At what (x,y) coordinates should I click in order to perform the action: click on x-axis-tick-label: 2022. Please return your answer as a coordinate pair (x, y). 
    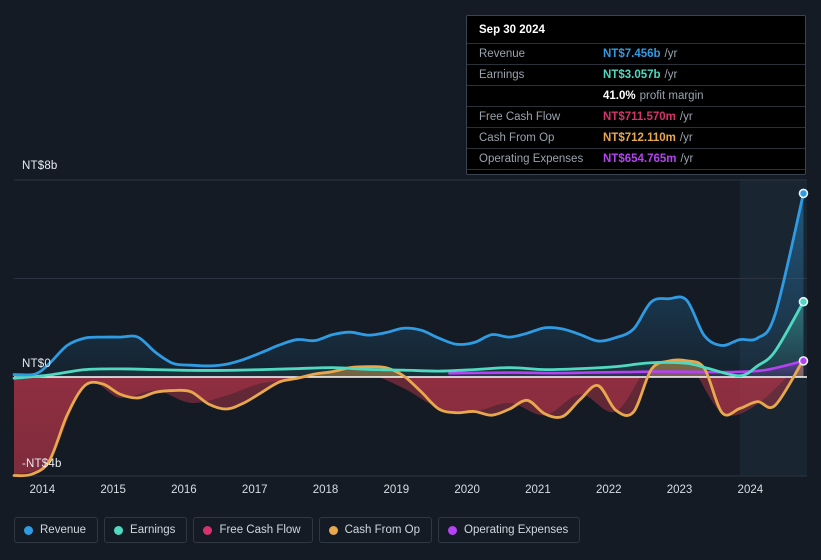
    Looking at the image, I should click on (608, 490).